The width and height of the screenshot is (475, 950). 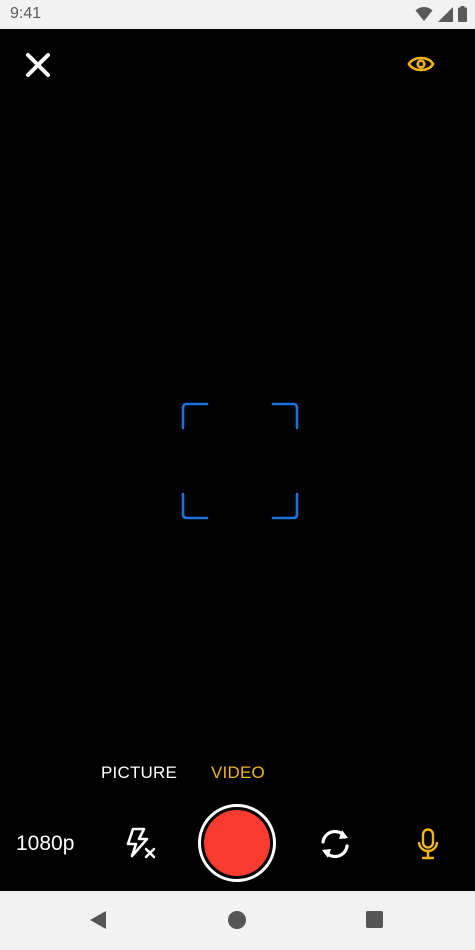 I want to click on focus-frame, so click(x=240, y=461).